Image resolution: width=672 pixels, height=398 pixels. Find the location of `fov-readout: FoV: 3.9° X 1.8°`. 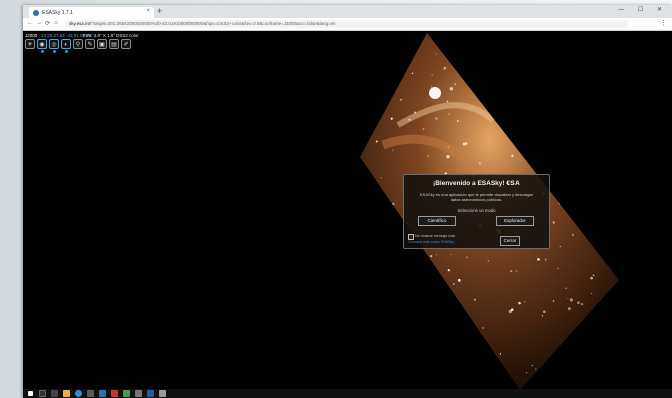

fov-readout: FoV: 3.9° X 1.8° is located at coordinates (99, 35).